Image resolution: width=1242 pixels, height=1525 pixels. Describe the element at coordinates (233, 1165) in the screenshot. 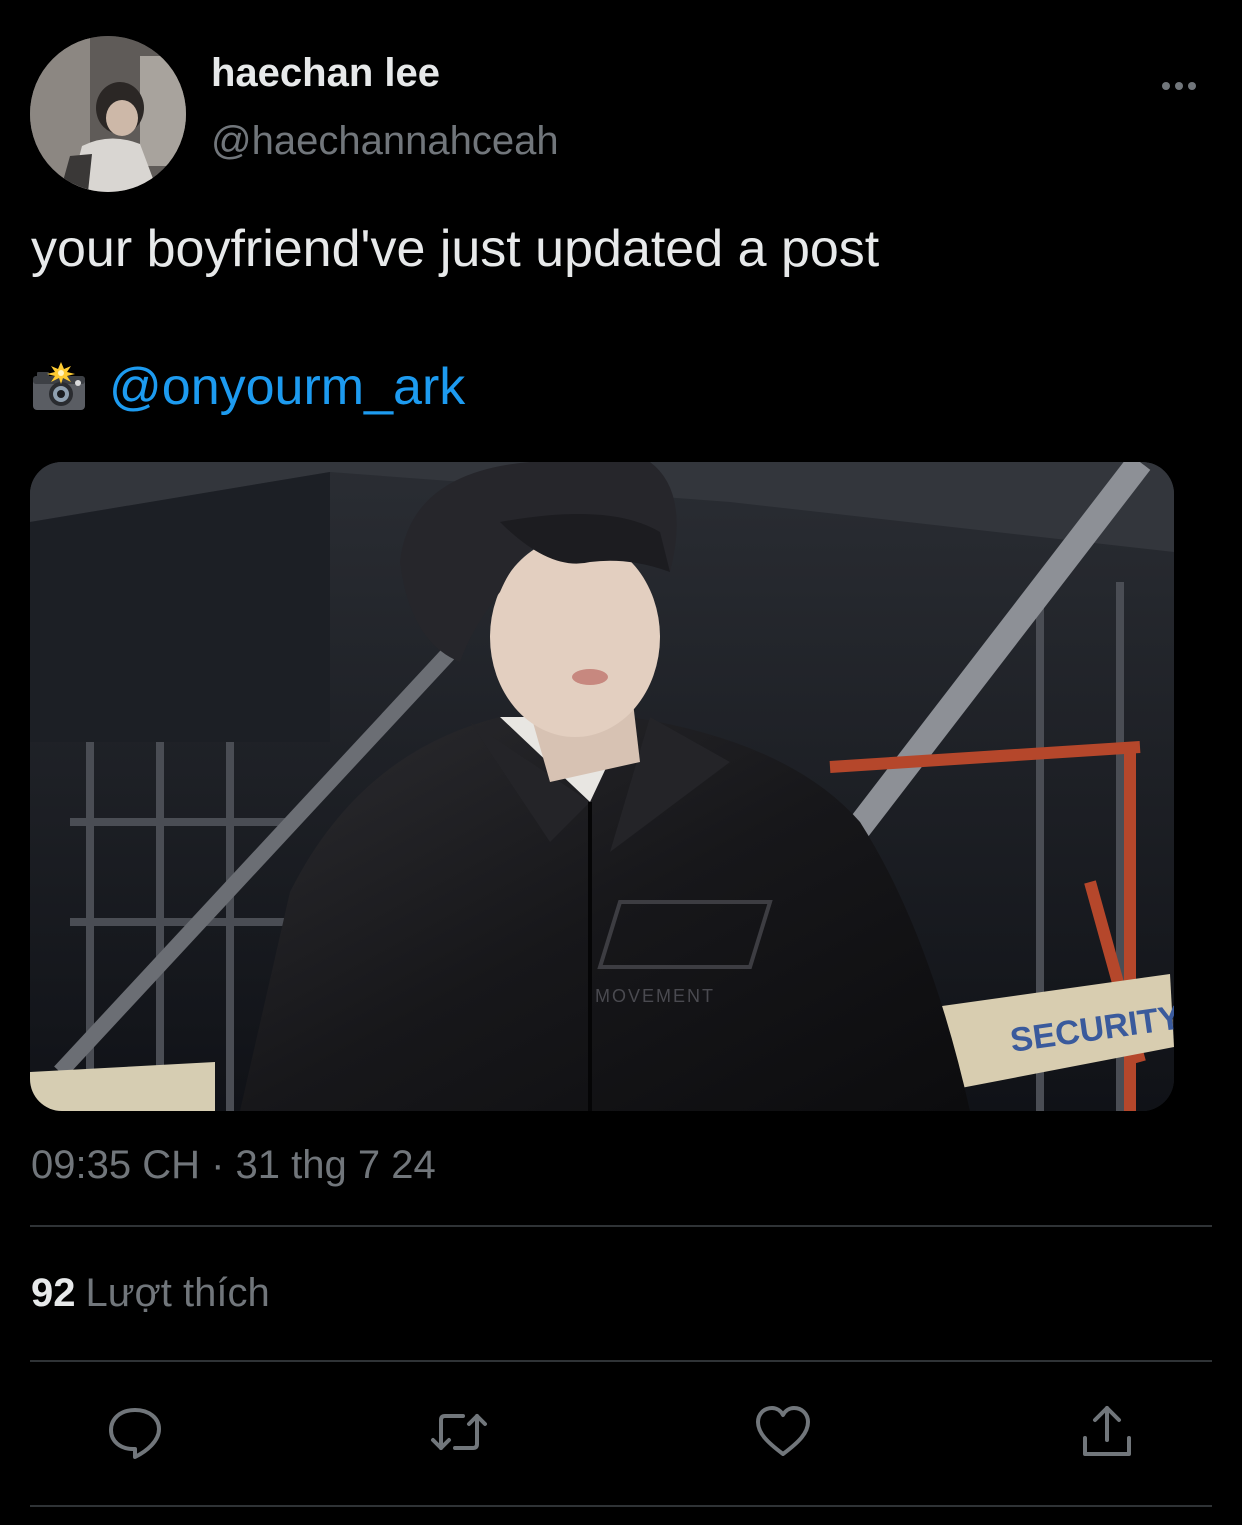

I see `tweet-timestamp: 09:35 CH · 31 thg 7 24` at that location.